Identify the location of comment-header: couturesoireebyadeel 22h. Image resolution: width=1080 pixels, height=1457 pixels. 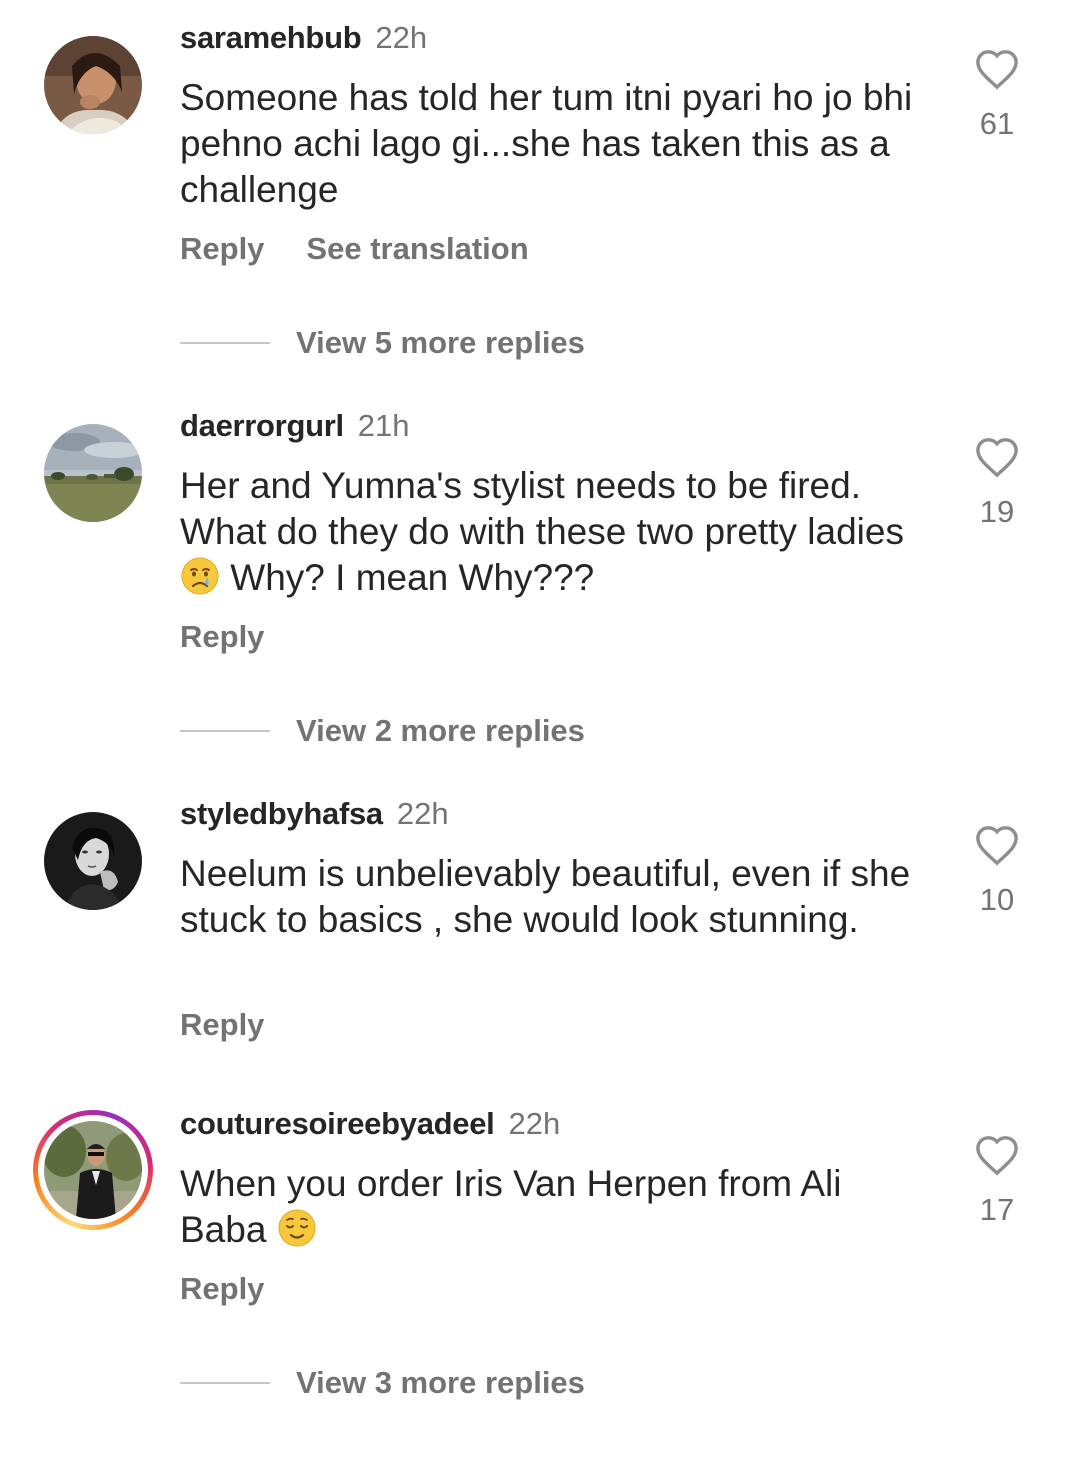
(370, 1124).